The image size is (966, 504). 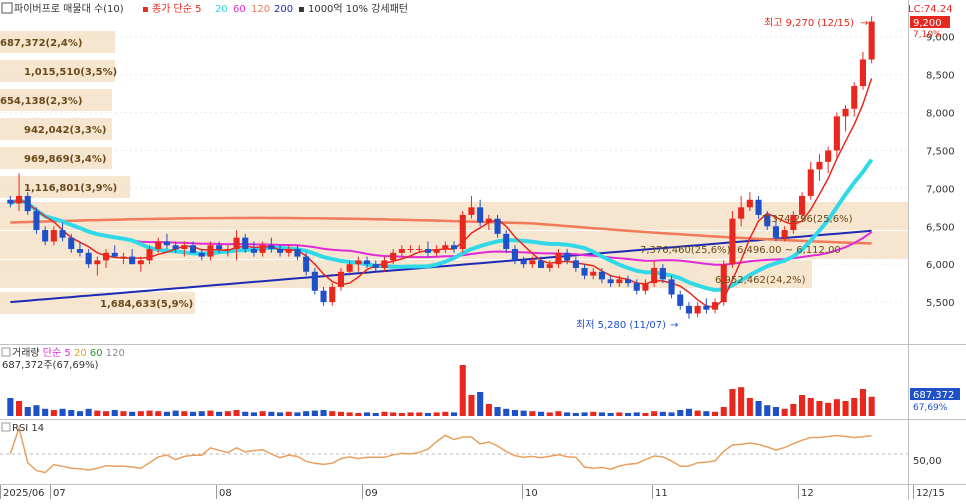 What do you see at coordinates (621, 325) in the screenshot?
I see `low-annotation: 최저 5,280 (11/07)` at bounding box center [621, 325].